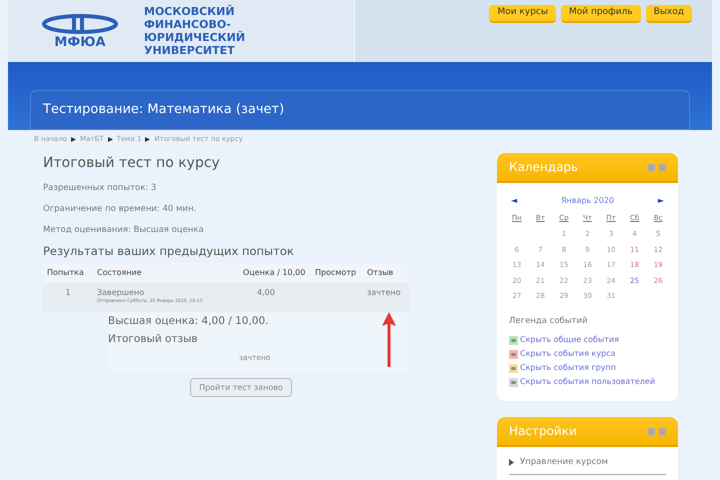 The height and width of the screenshot is (480, 720). I want to click on legend-link: Скрыть события курса, so click(568, 354).